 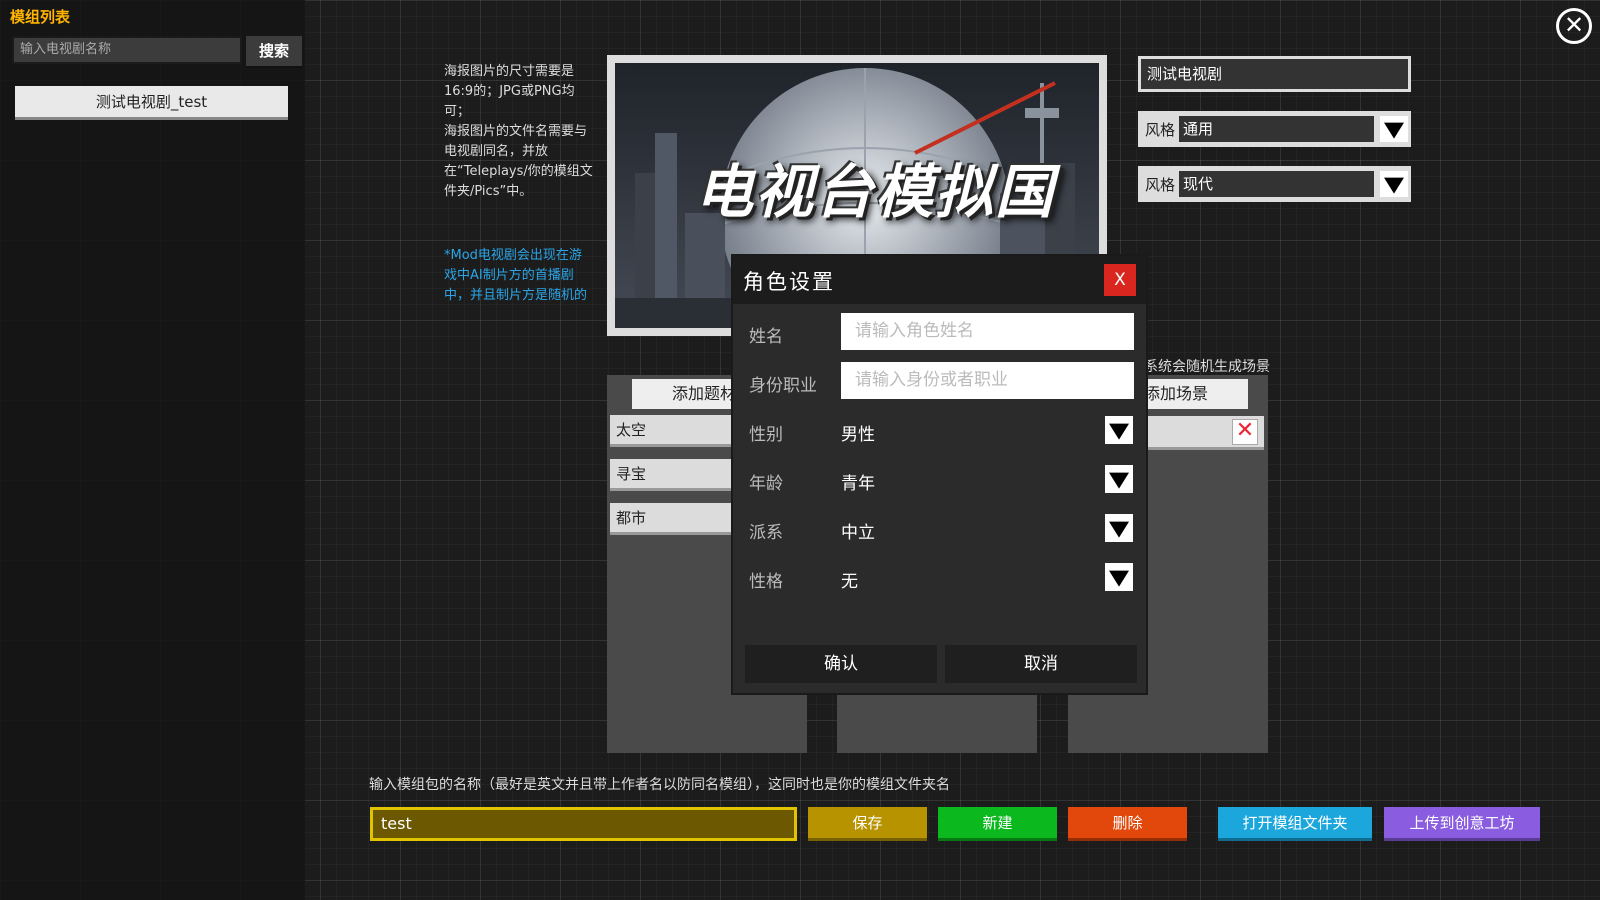 I want to click on delete-icon: ✕, so click(x=1245, y=432).